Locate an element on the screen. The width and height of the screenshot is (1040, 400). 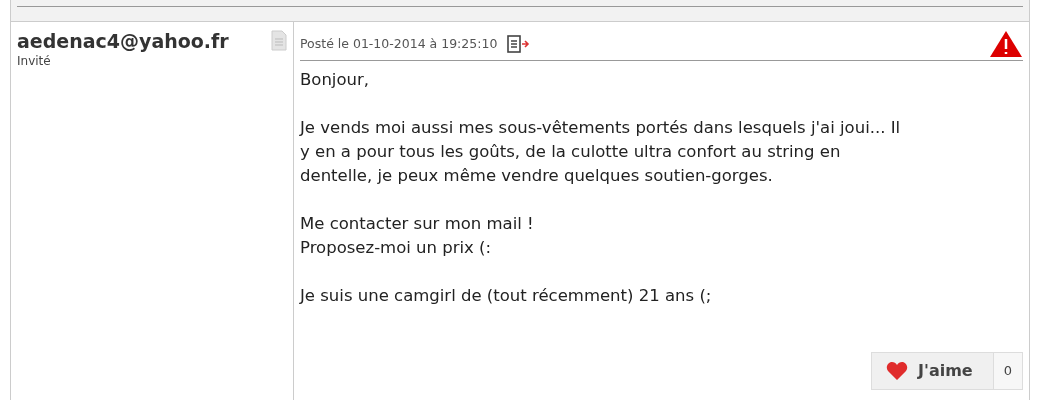
user-role: Invité is located at coordinates (34, 61).